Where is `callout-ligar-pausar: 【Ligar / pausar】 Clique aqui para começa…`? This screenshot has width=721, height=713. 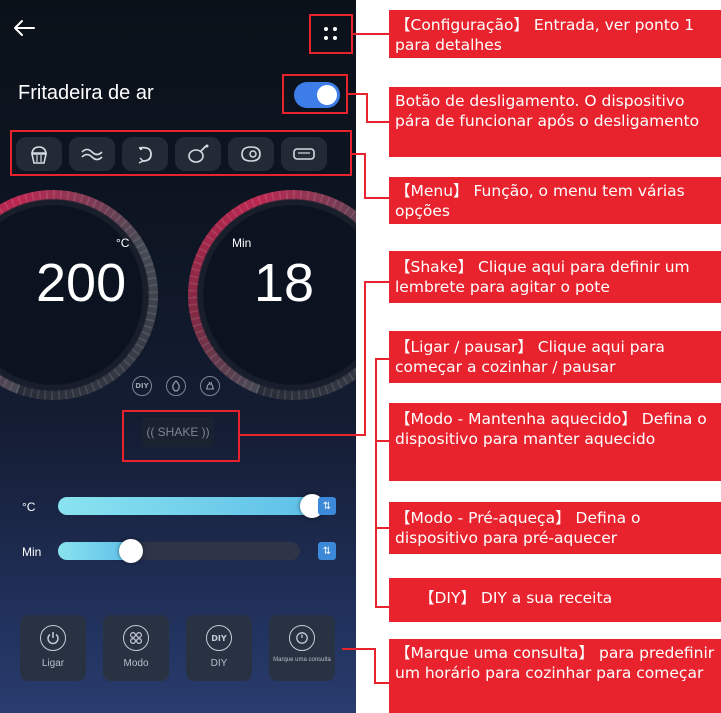 callout-ligar-pausar: 【Ligar / pausar】 Clique aqui para começa… is located at coordinates (555, 357).